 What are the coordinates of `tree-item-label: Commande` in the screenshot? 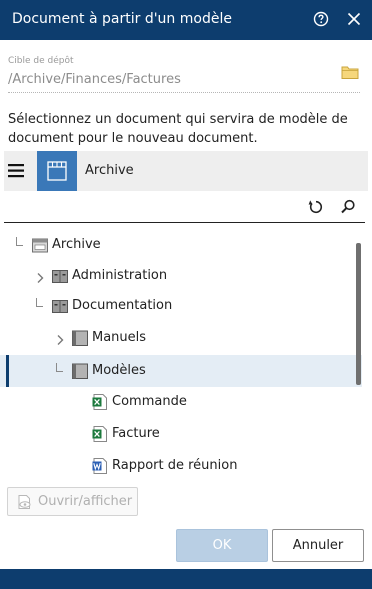 It's located at (149, 401).